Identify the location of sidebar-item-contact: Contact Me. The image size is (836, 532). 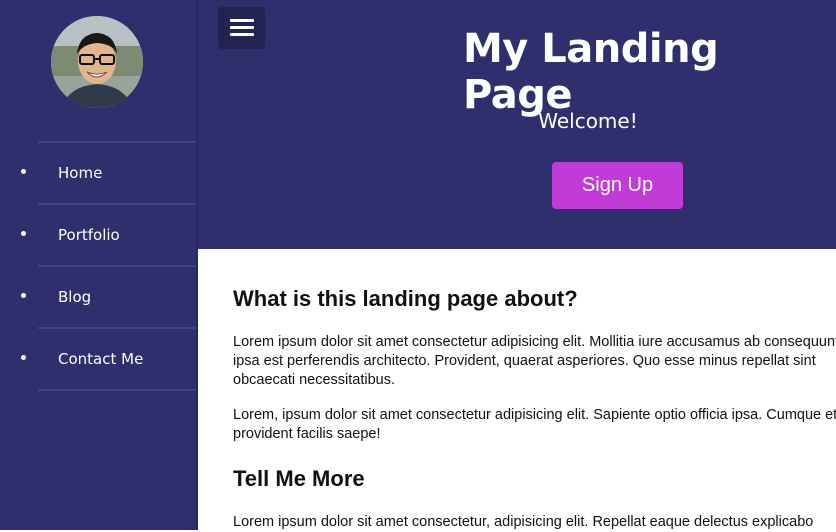
(108, 360).